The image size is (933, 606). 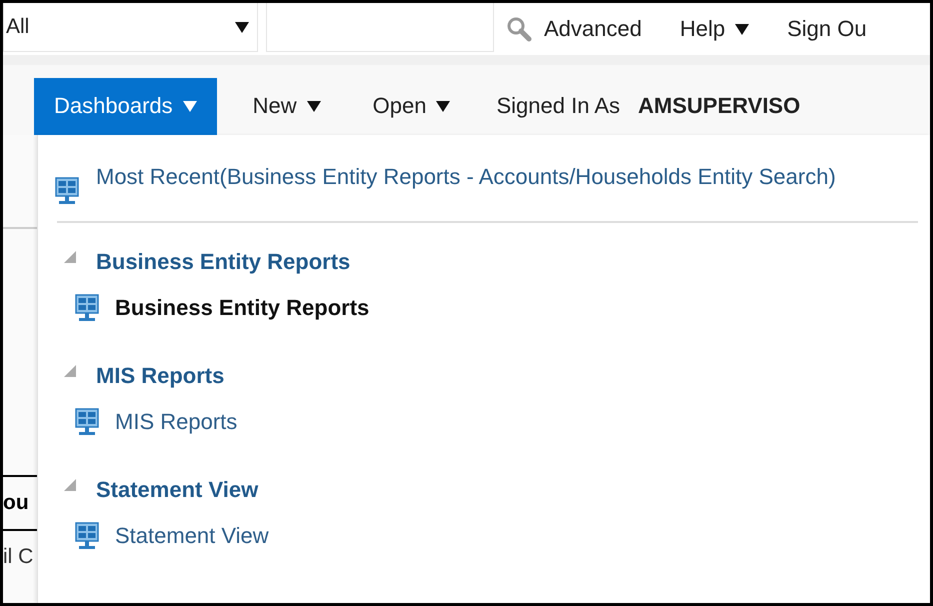 I want to click on search-icon, so click(x=519, y=29).